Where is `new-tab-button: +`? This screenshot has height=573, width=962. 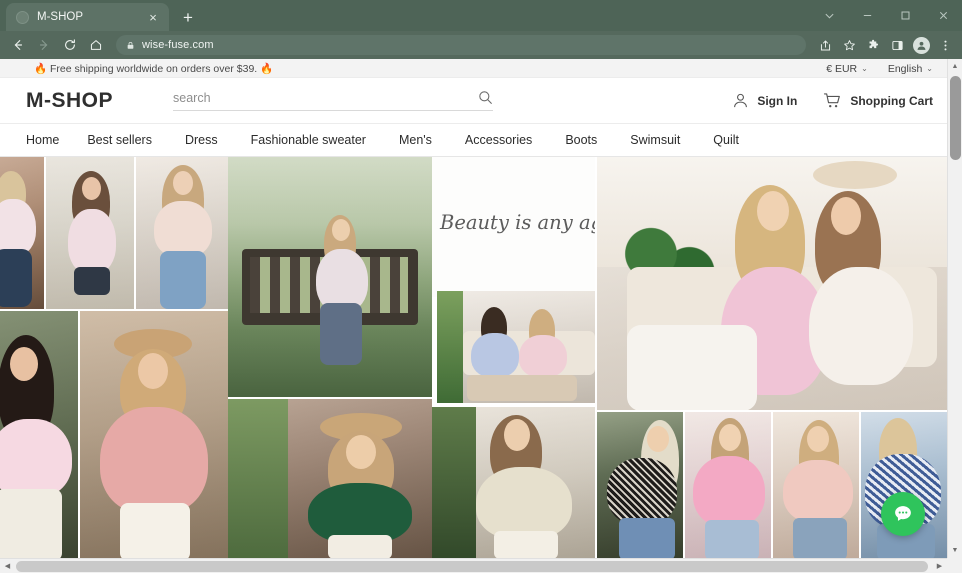 new-tab-button: + is located at coordinates (188, 17).